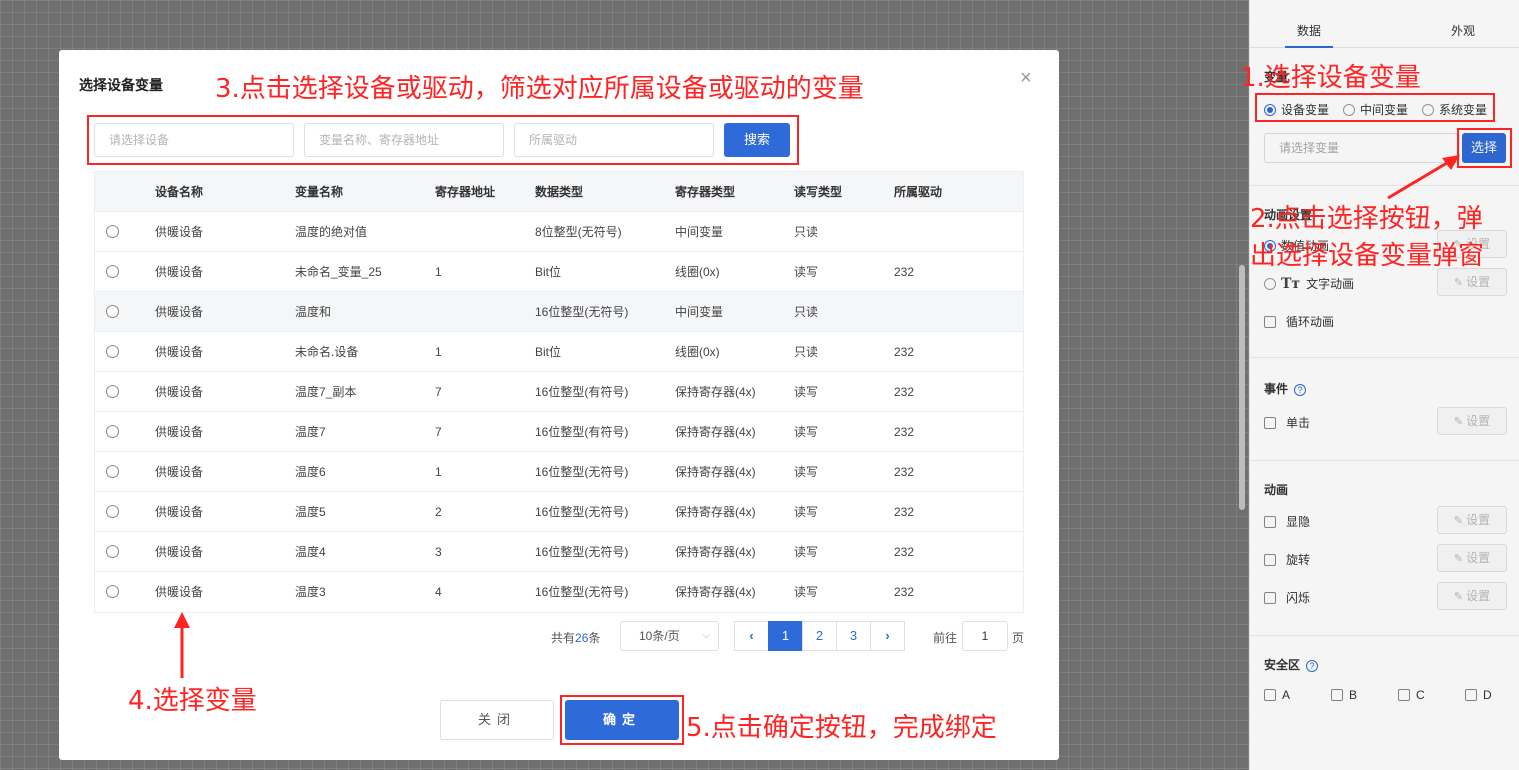 This screenshot has width=1519, height=770. What do you see at coordinates (985, 636) in the screenshot?
I see `goto-page-input: 1` at bounding box center [985, 636].